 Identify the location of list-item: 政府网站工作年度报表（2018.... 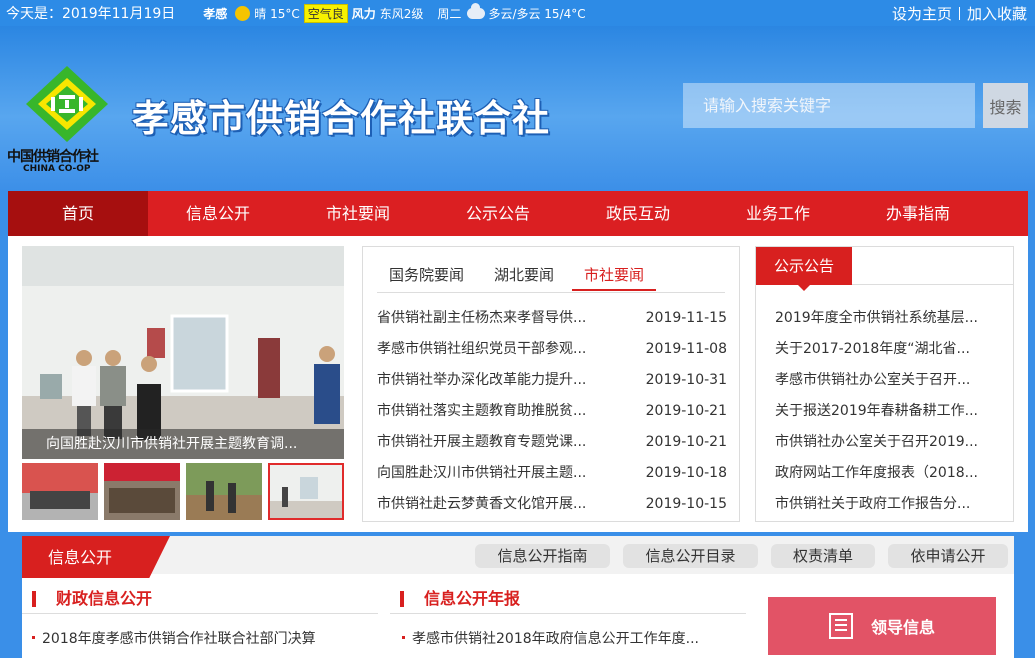
(887, 473).